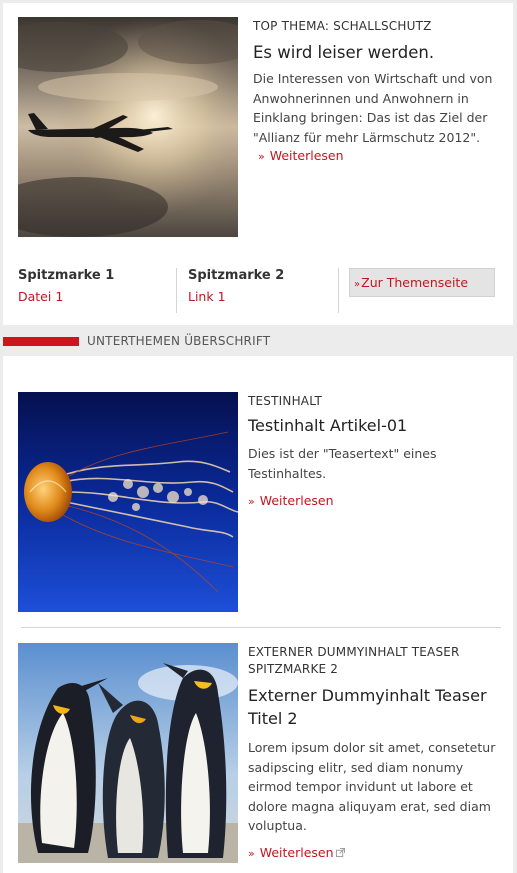  I want to click on body-line: Einklang bringen: Das ist das Ziel der, so click(370, 117).